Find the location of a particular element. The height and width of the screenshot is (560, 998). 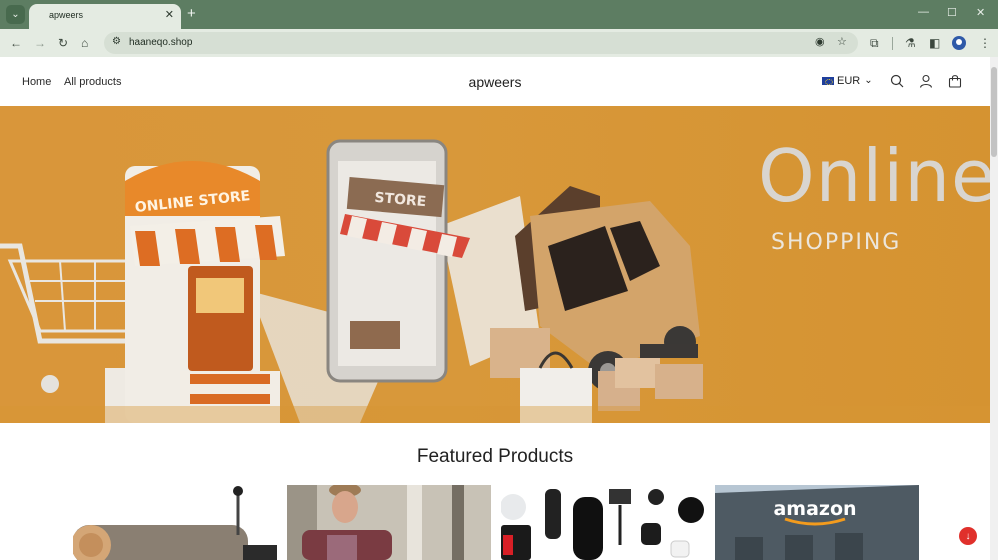

tab-search-icon: ⌄ is located at coordinates (15, 14).